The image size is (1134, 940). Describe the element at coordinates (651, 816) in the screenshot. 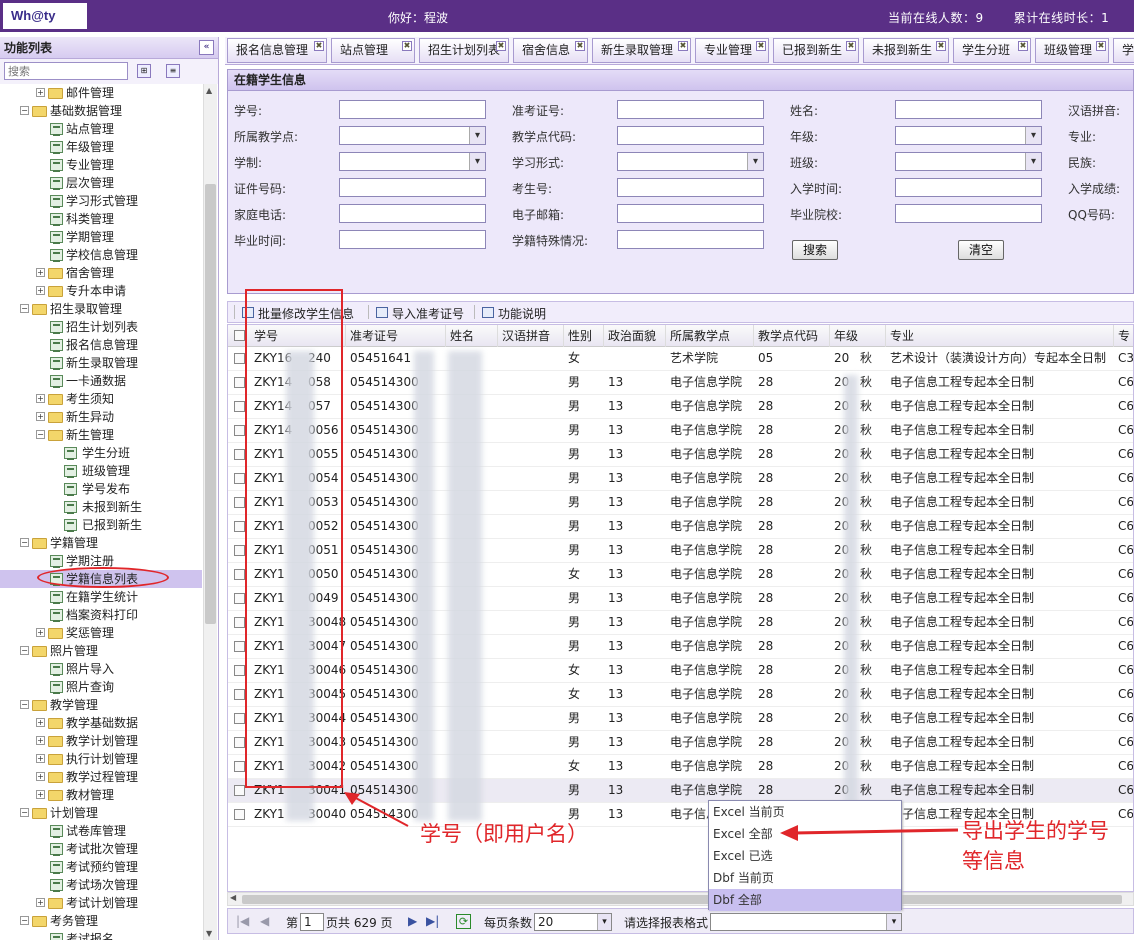

I see `annotation-arrows` at that location.